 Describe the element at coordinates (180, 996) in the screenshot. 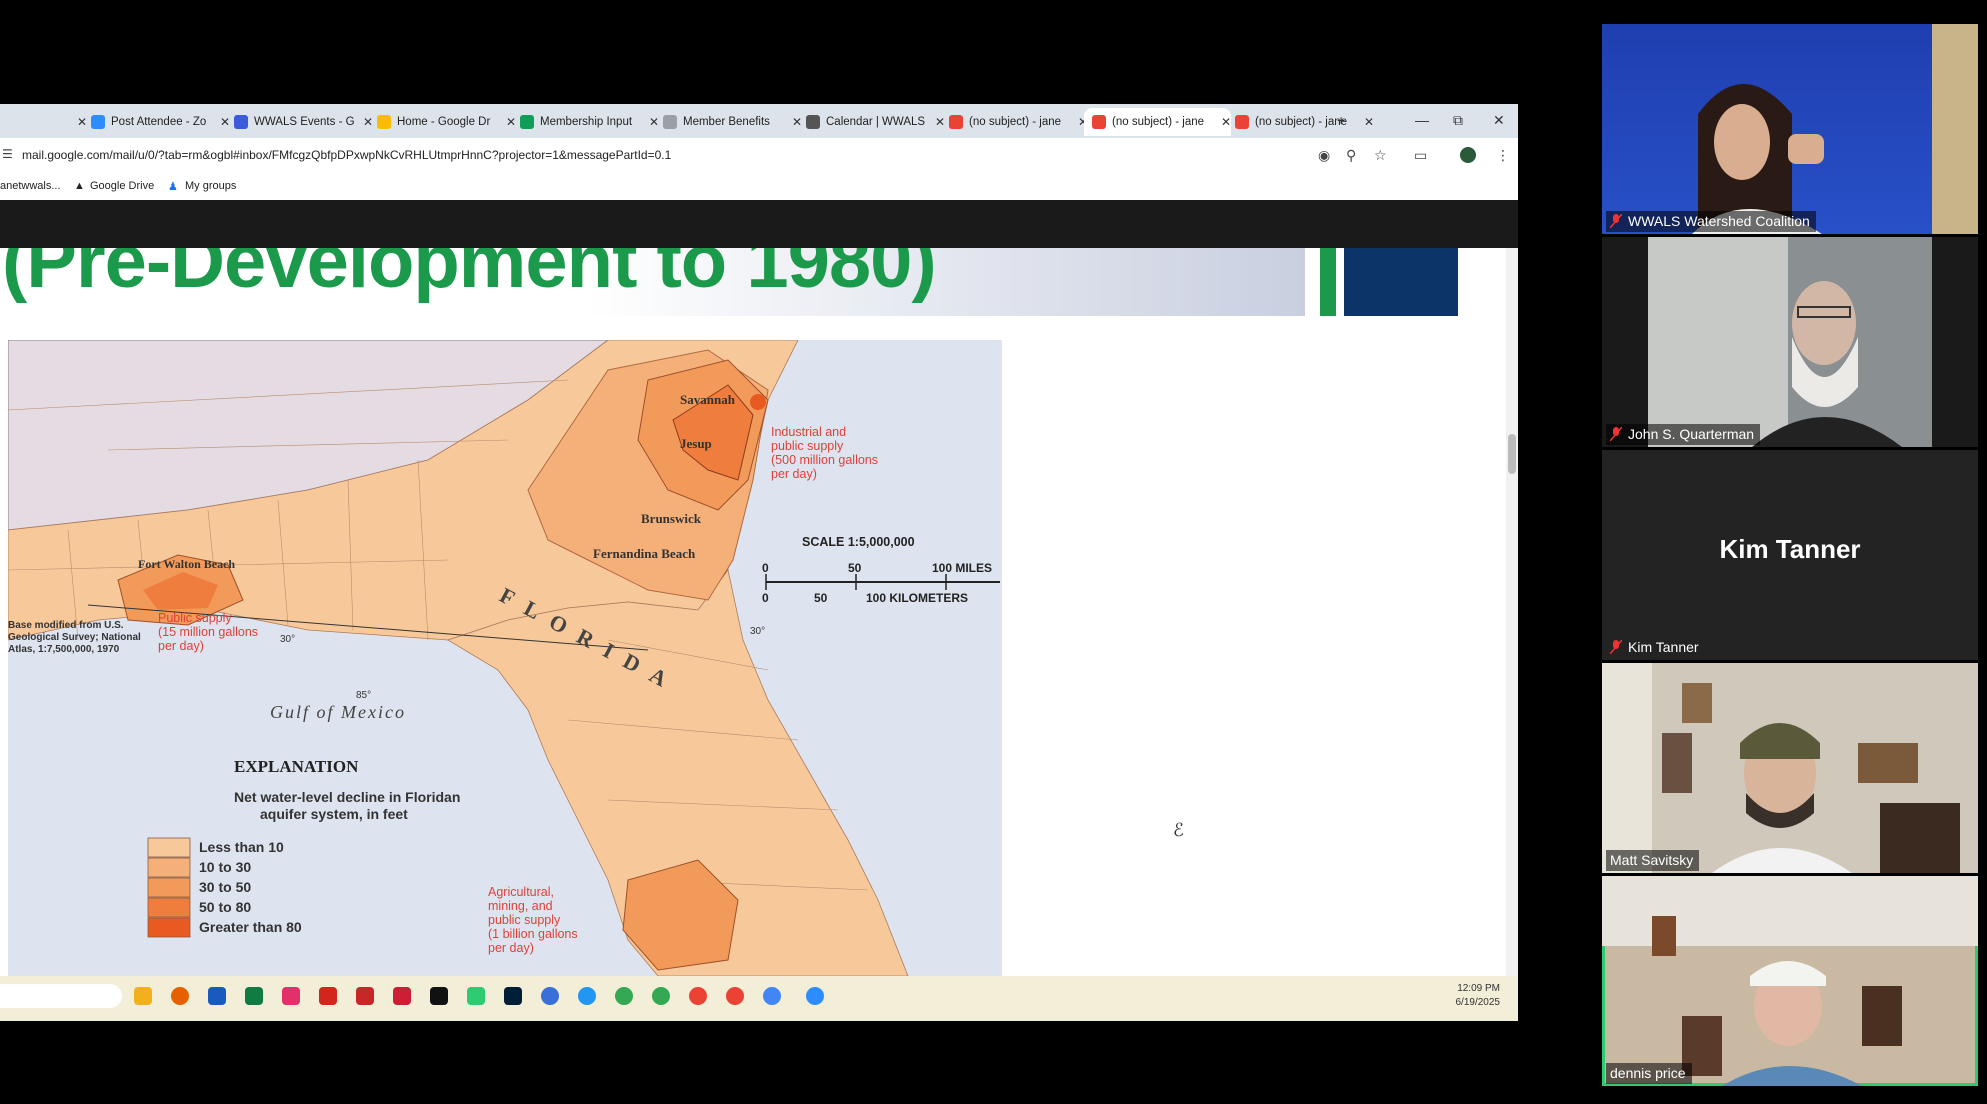

I see `firefox-icon` at that location.